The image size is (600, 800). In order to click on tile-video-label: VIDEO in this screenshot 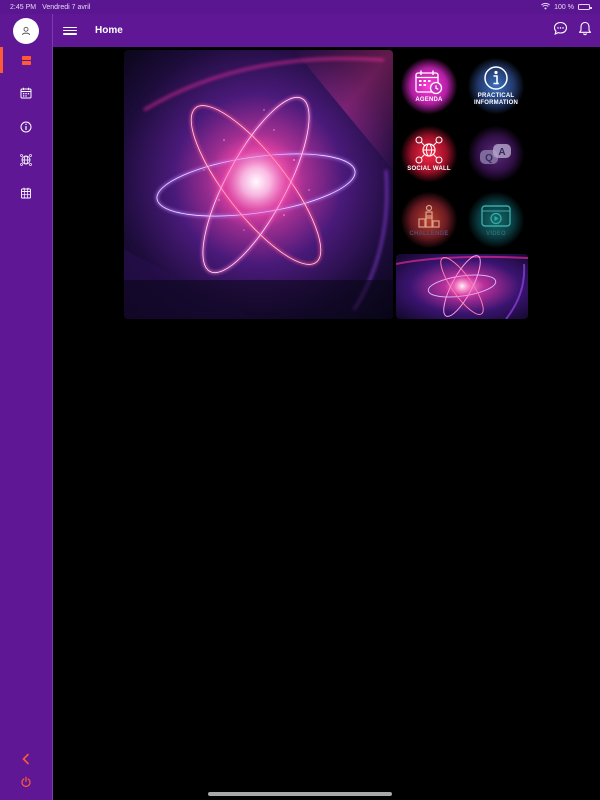, I will do `click(496, 233)`.